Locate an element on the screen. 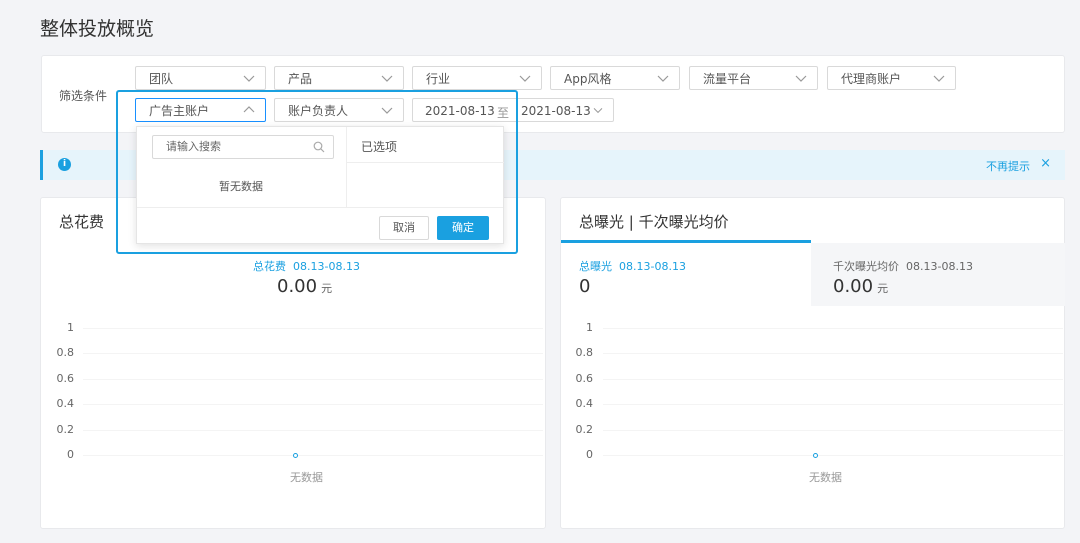 This screenshot has height=543, width=1080. filter-team-select: 团队 is located at coordinates (200, 78).